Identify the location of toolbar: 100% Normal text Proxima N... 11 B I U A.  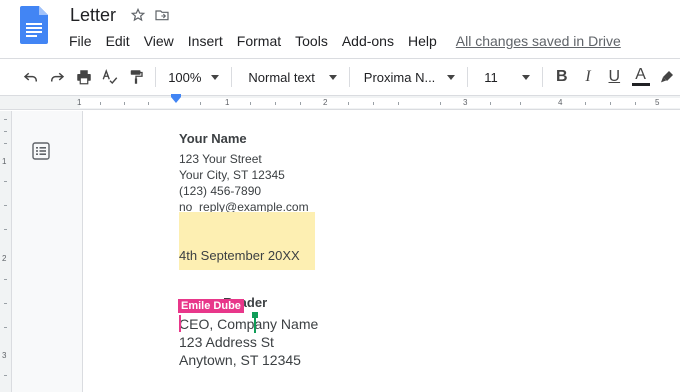
(340, 77).